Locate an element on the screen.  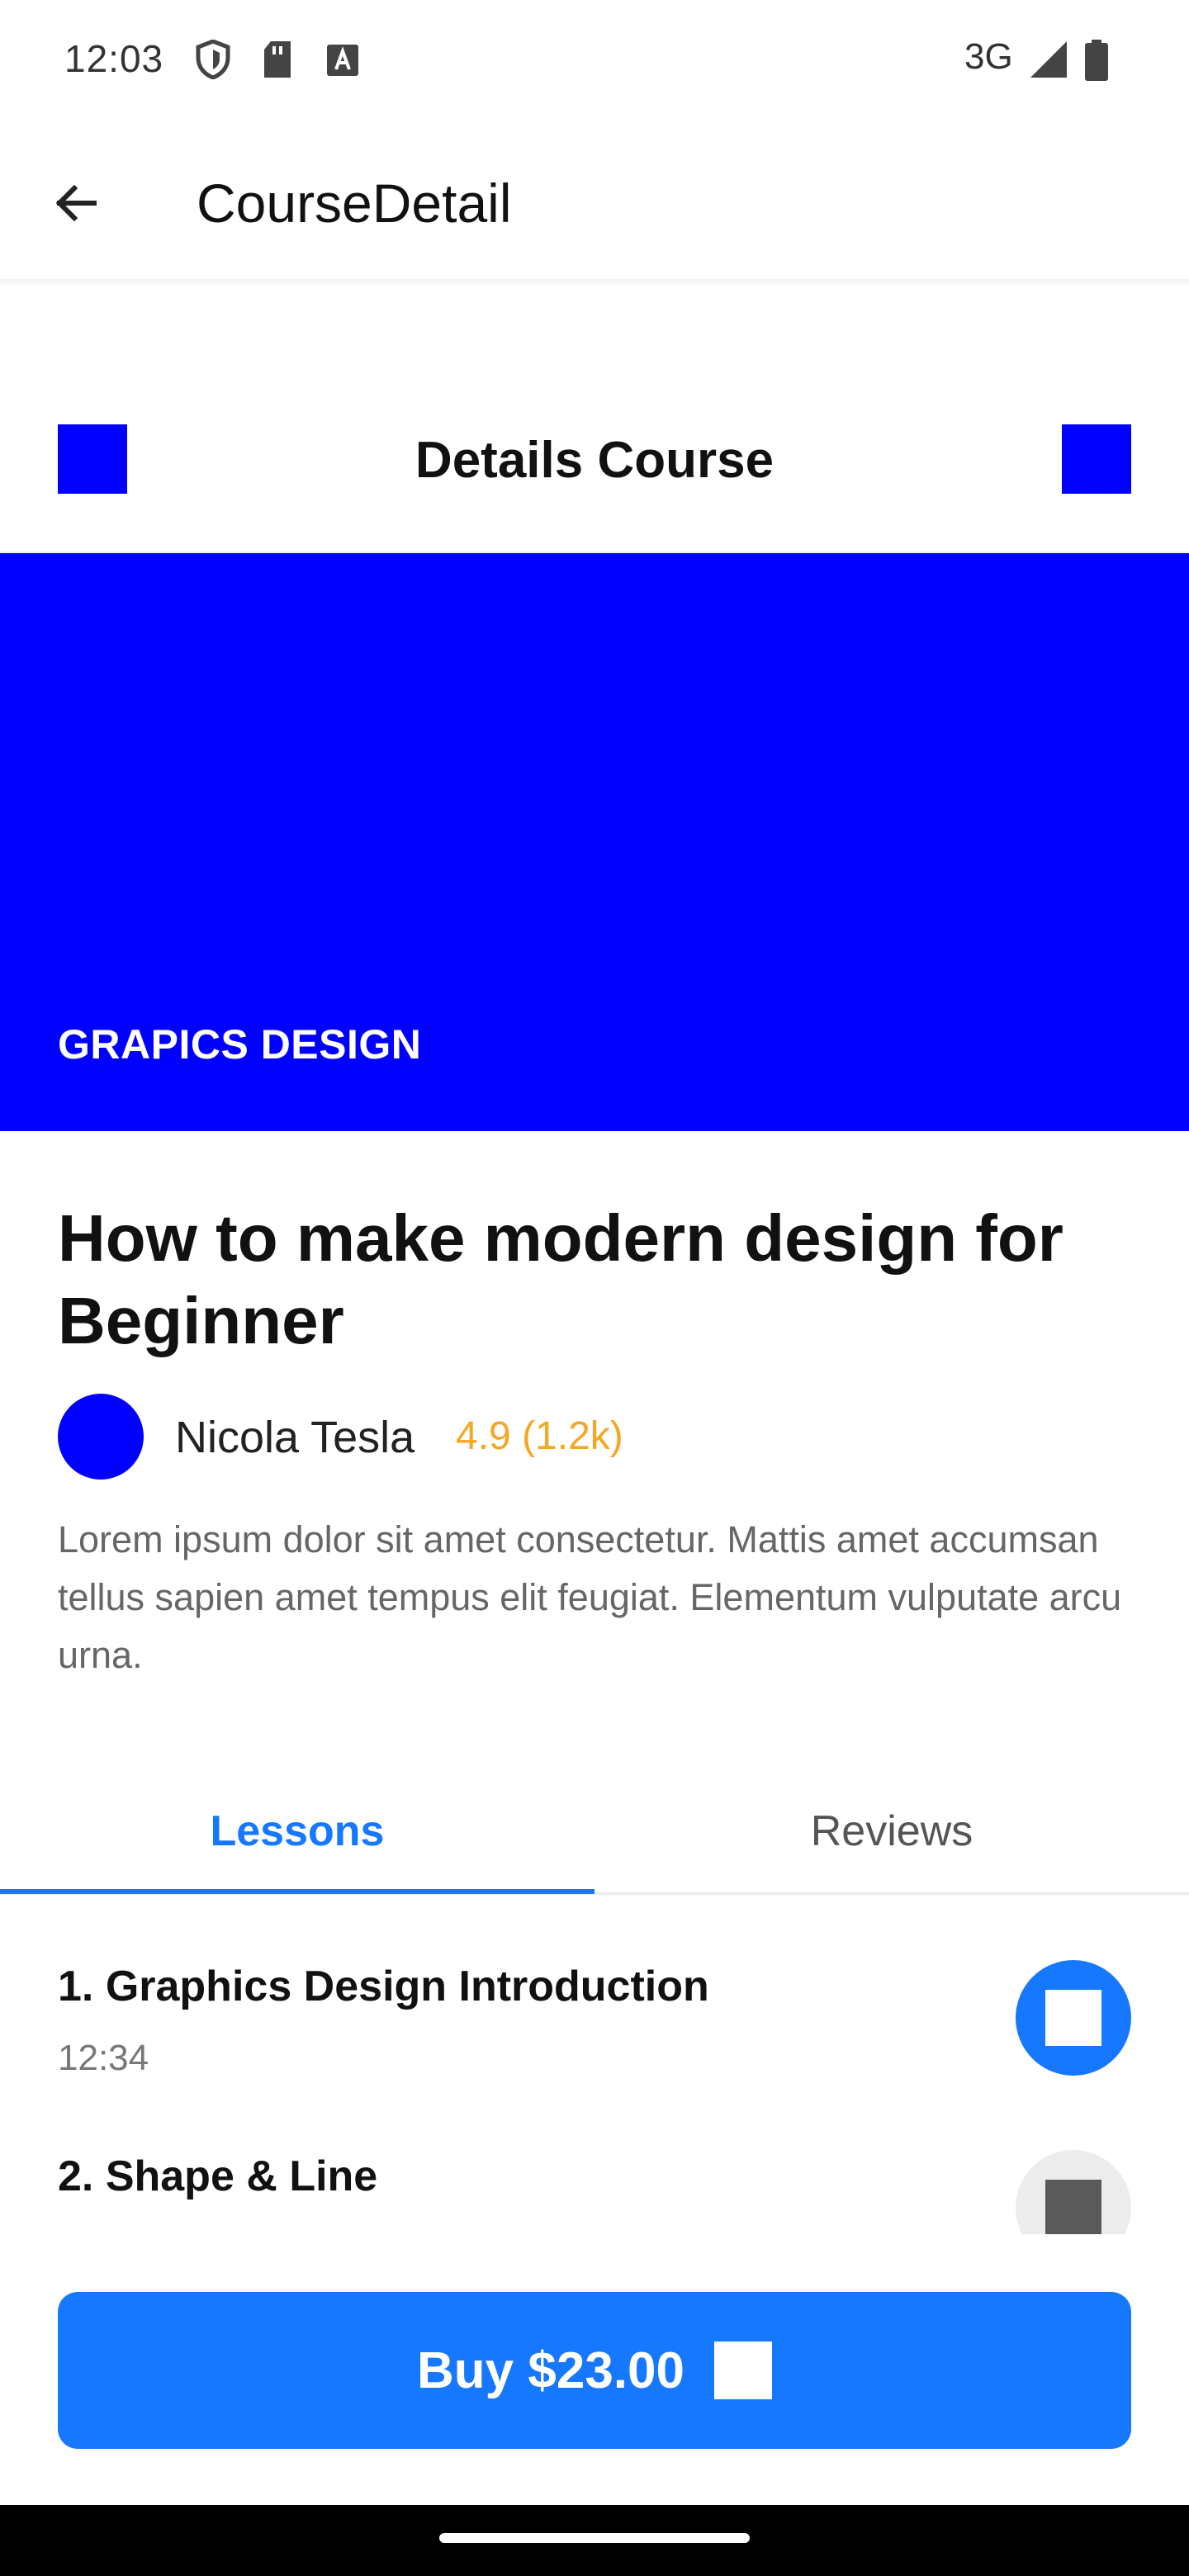
buy-button: Buy $23.00 is located at coordinates (594, 2370).